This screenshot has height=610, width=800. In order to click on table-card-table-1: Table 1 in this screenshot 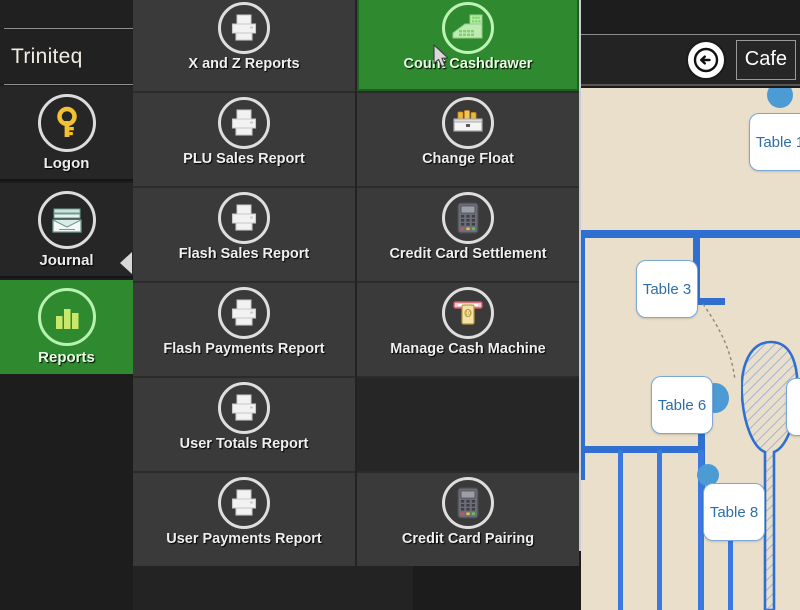, I will do `click(774, 142)`.